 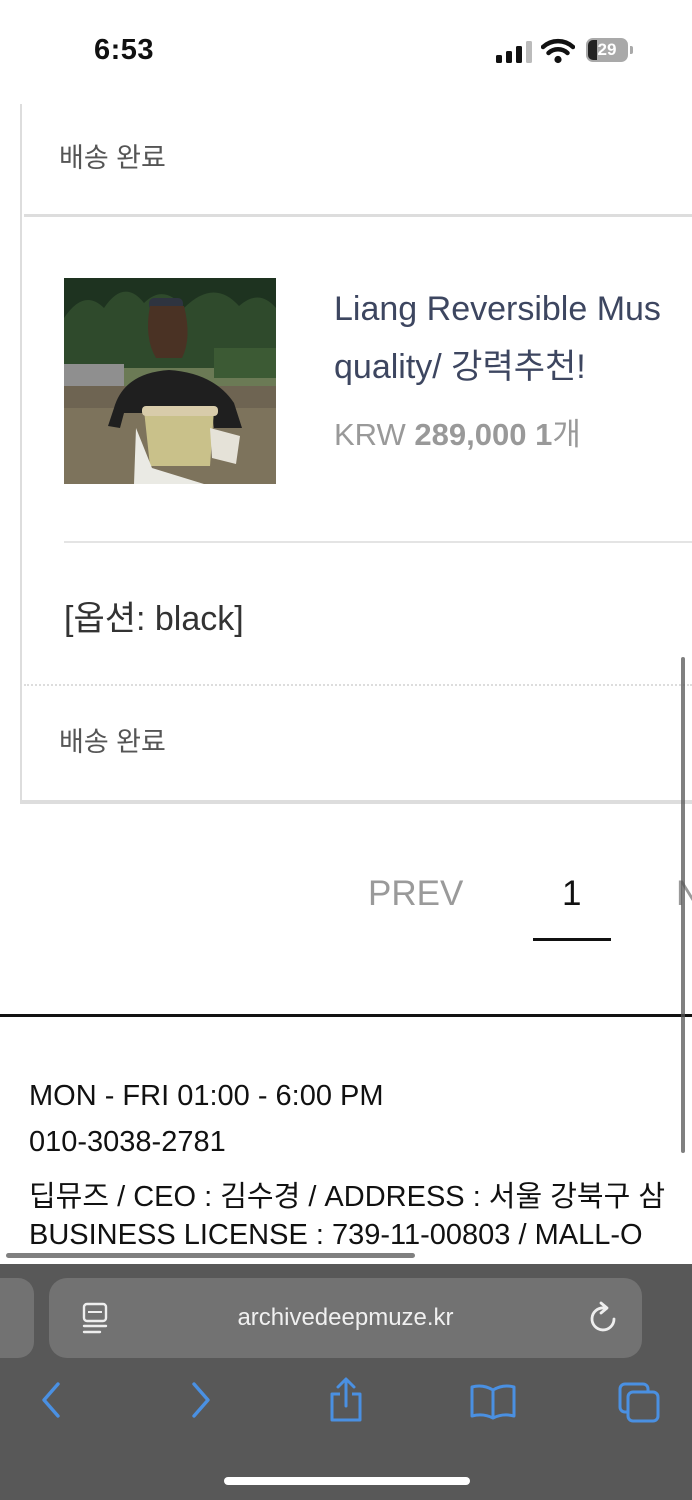 I want to click on product-title-line2: quality/ 강력추천!, so click(x=513, y=367).